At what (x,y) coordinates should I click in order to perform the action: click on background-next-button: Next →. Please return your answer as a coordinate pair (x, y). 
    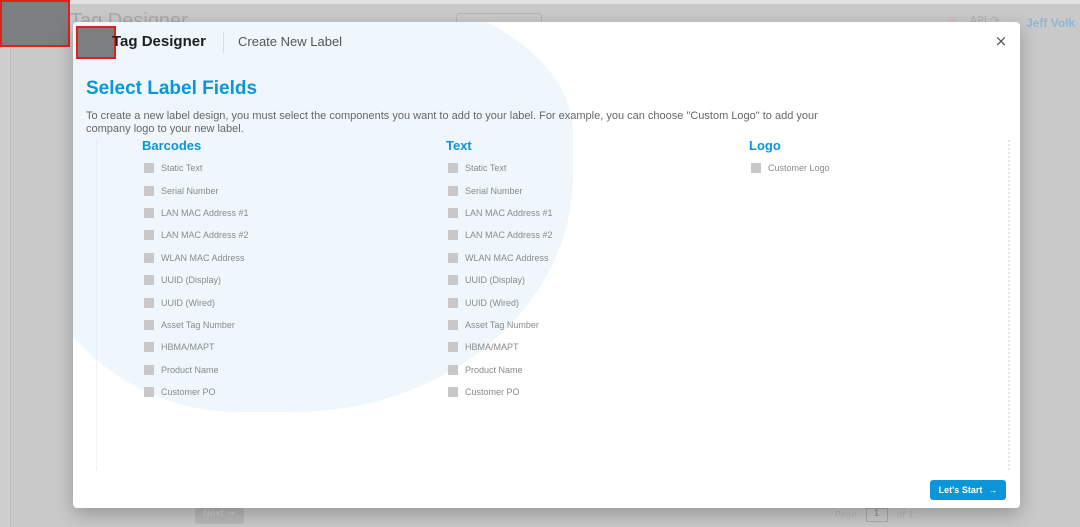
    Looking at the image, I should click on (219, 516).